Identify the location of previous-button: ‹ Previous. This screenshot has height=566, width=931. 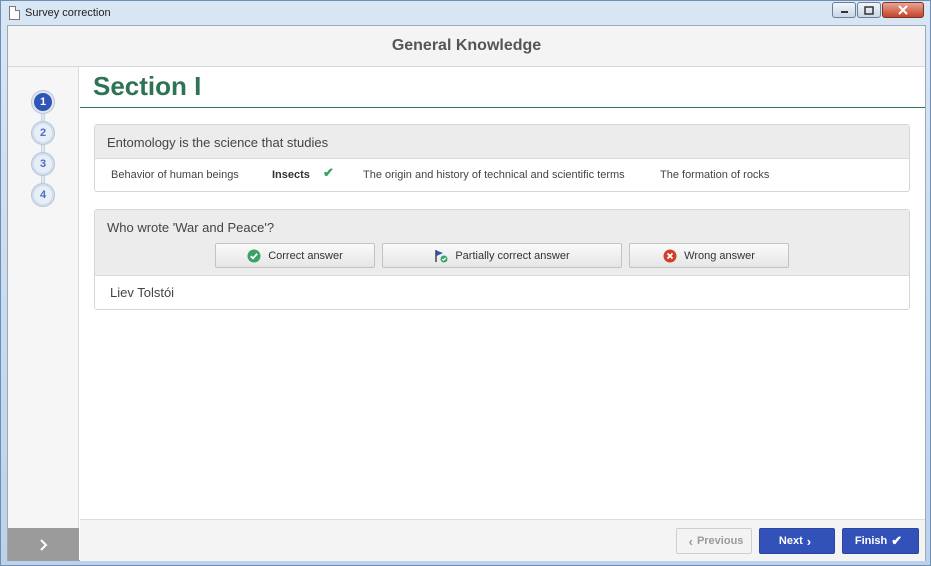
(714, 541).